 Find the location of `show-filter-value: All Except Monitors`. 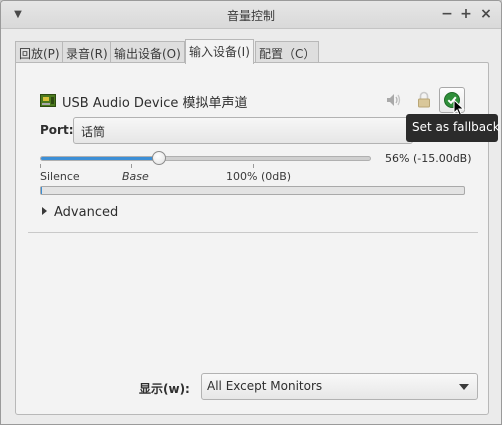

show-filter-value: All Except Monitors is located at coordinates (265, 386).